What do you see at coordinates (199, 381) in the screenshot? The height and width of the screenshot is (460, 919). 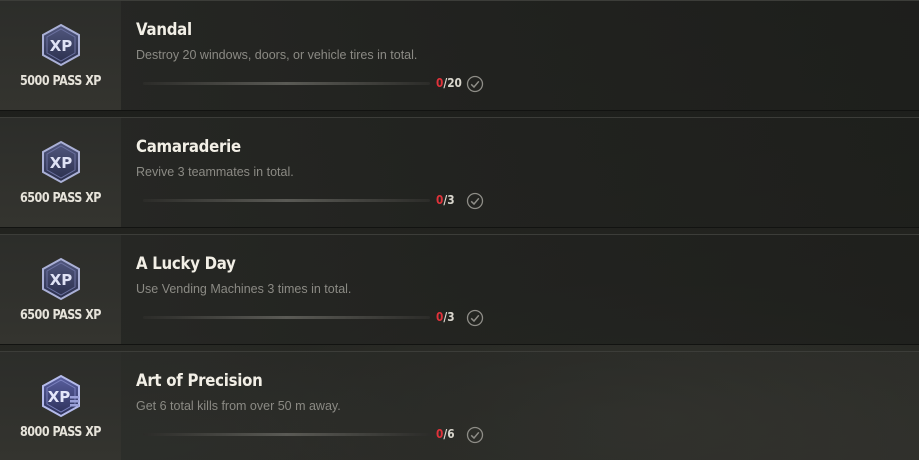 I see `mission-title: Art of Precision` at bounding box center [199, 381].